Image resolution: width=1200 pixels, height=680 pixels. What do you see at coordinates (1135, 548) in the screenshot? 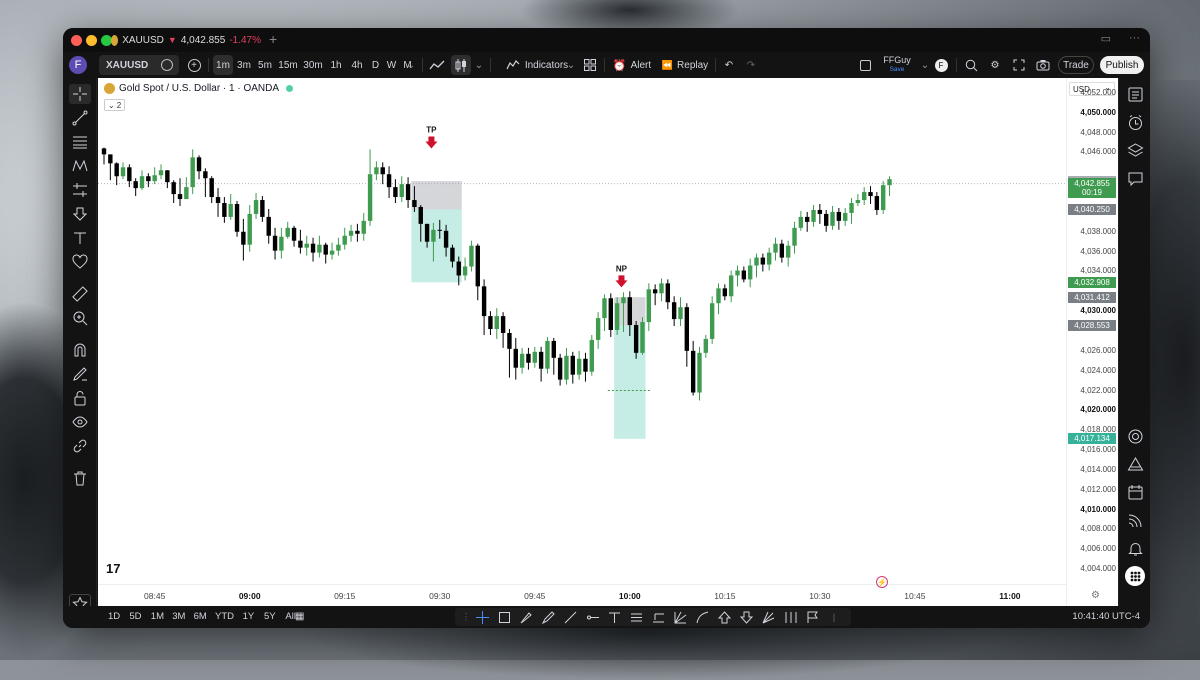
I see `notifications-bell-icon` at bounding box center [1135, 548].